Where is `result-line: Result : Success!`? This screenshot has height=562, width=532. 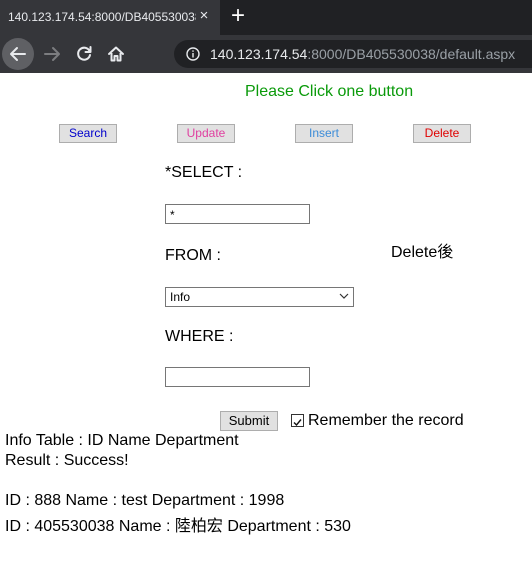
result-line: Result : Success! is located at coordinates (67, 460).